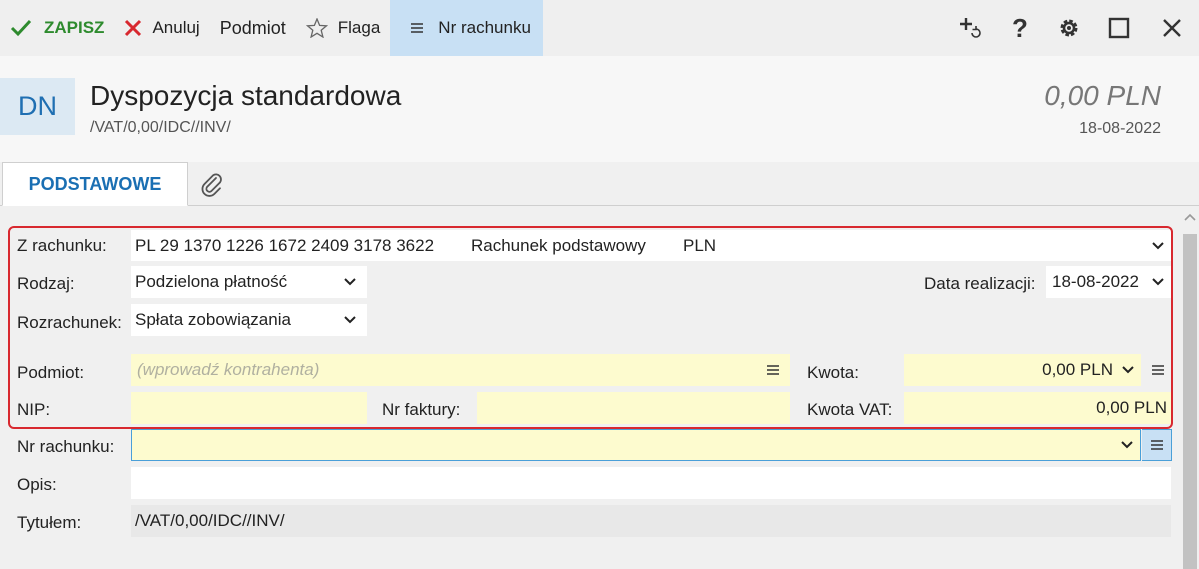 Image resolution: width=1199 pixels, height=569 pixels. Describe the element at coordinates (700, 245) in the screenshot. I see `from-account-currency: PLN` at that location.